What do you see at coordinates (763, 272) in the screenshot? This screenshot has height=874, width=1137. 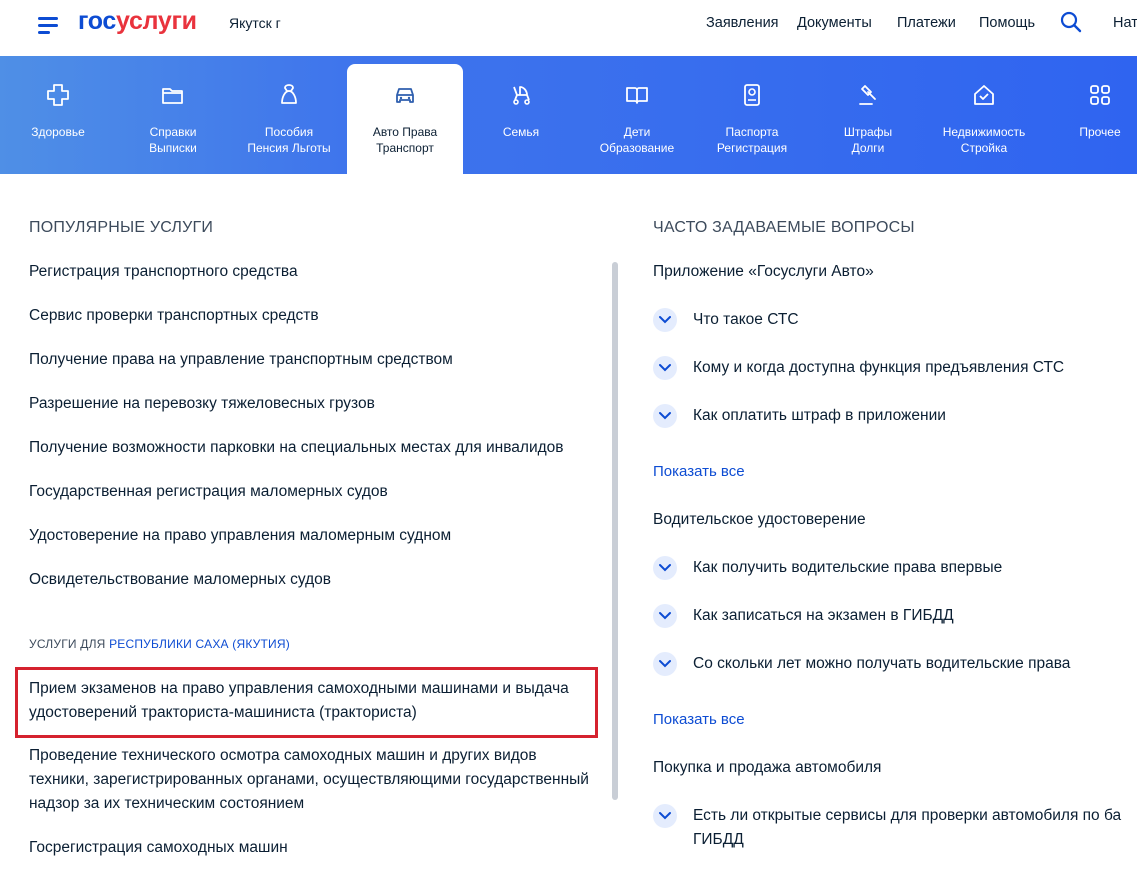 I see `faq-group-title: Приложение «Госуслуги Авто»` at bounding box center [763, 272].